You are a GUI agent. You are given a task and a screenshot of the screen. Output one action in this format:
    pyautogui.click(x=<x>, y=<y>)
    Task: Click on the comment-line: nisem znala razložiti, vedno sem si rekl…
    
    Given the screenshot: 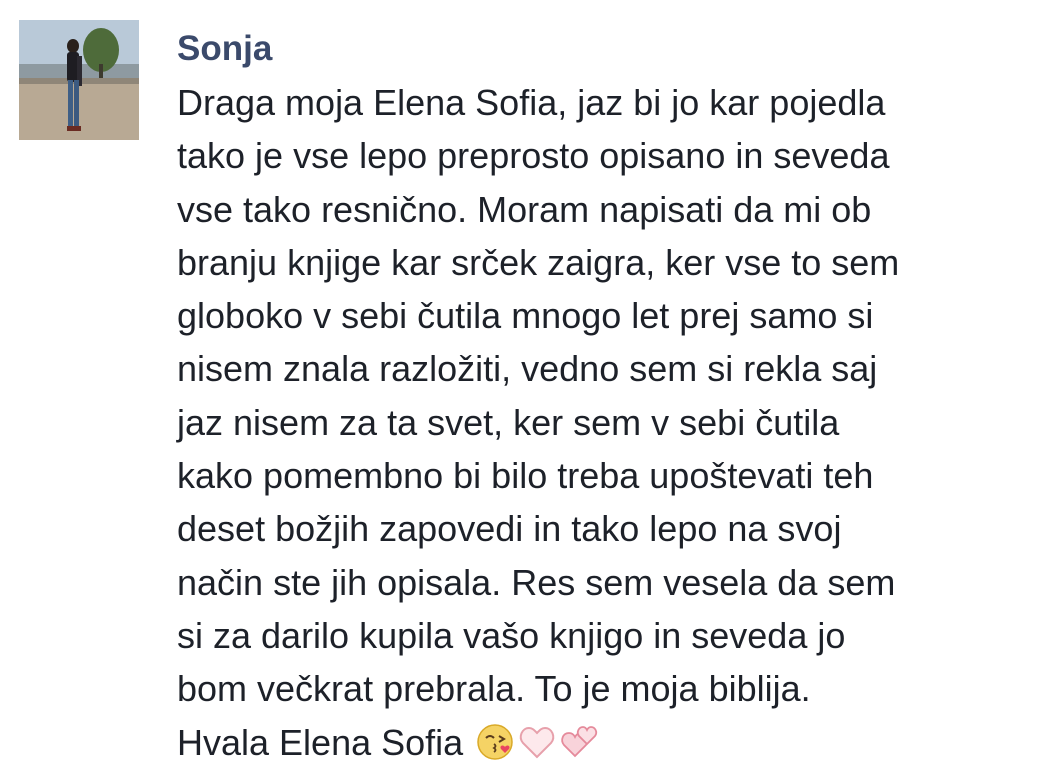 What is the action you would take?
    pyautogui.click(x=527, y=369)
    